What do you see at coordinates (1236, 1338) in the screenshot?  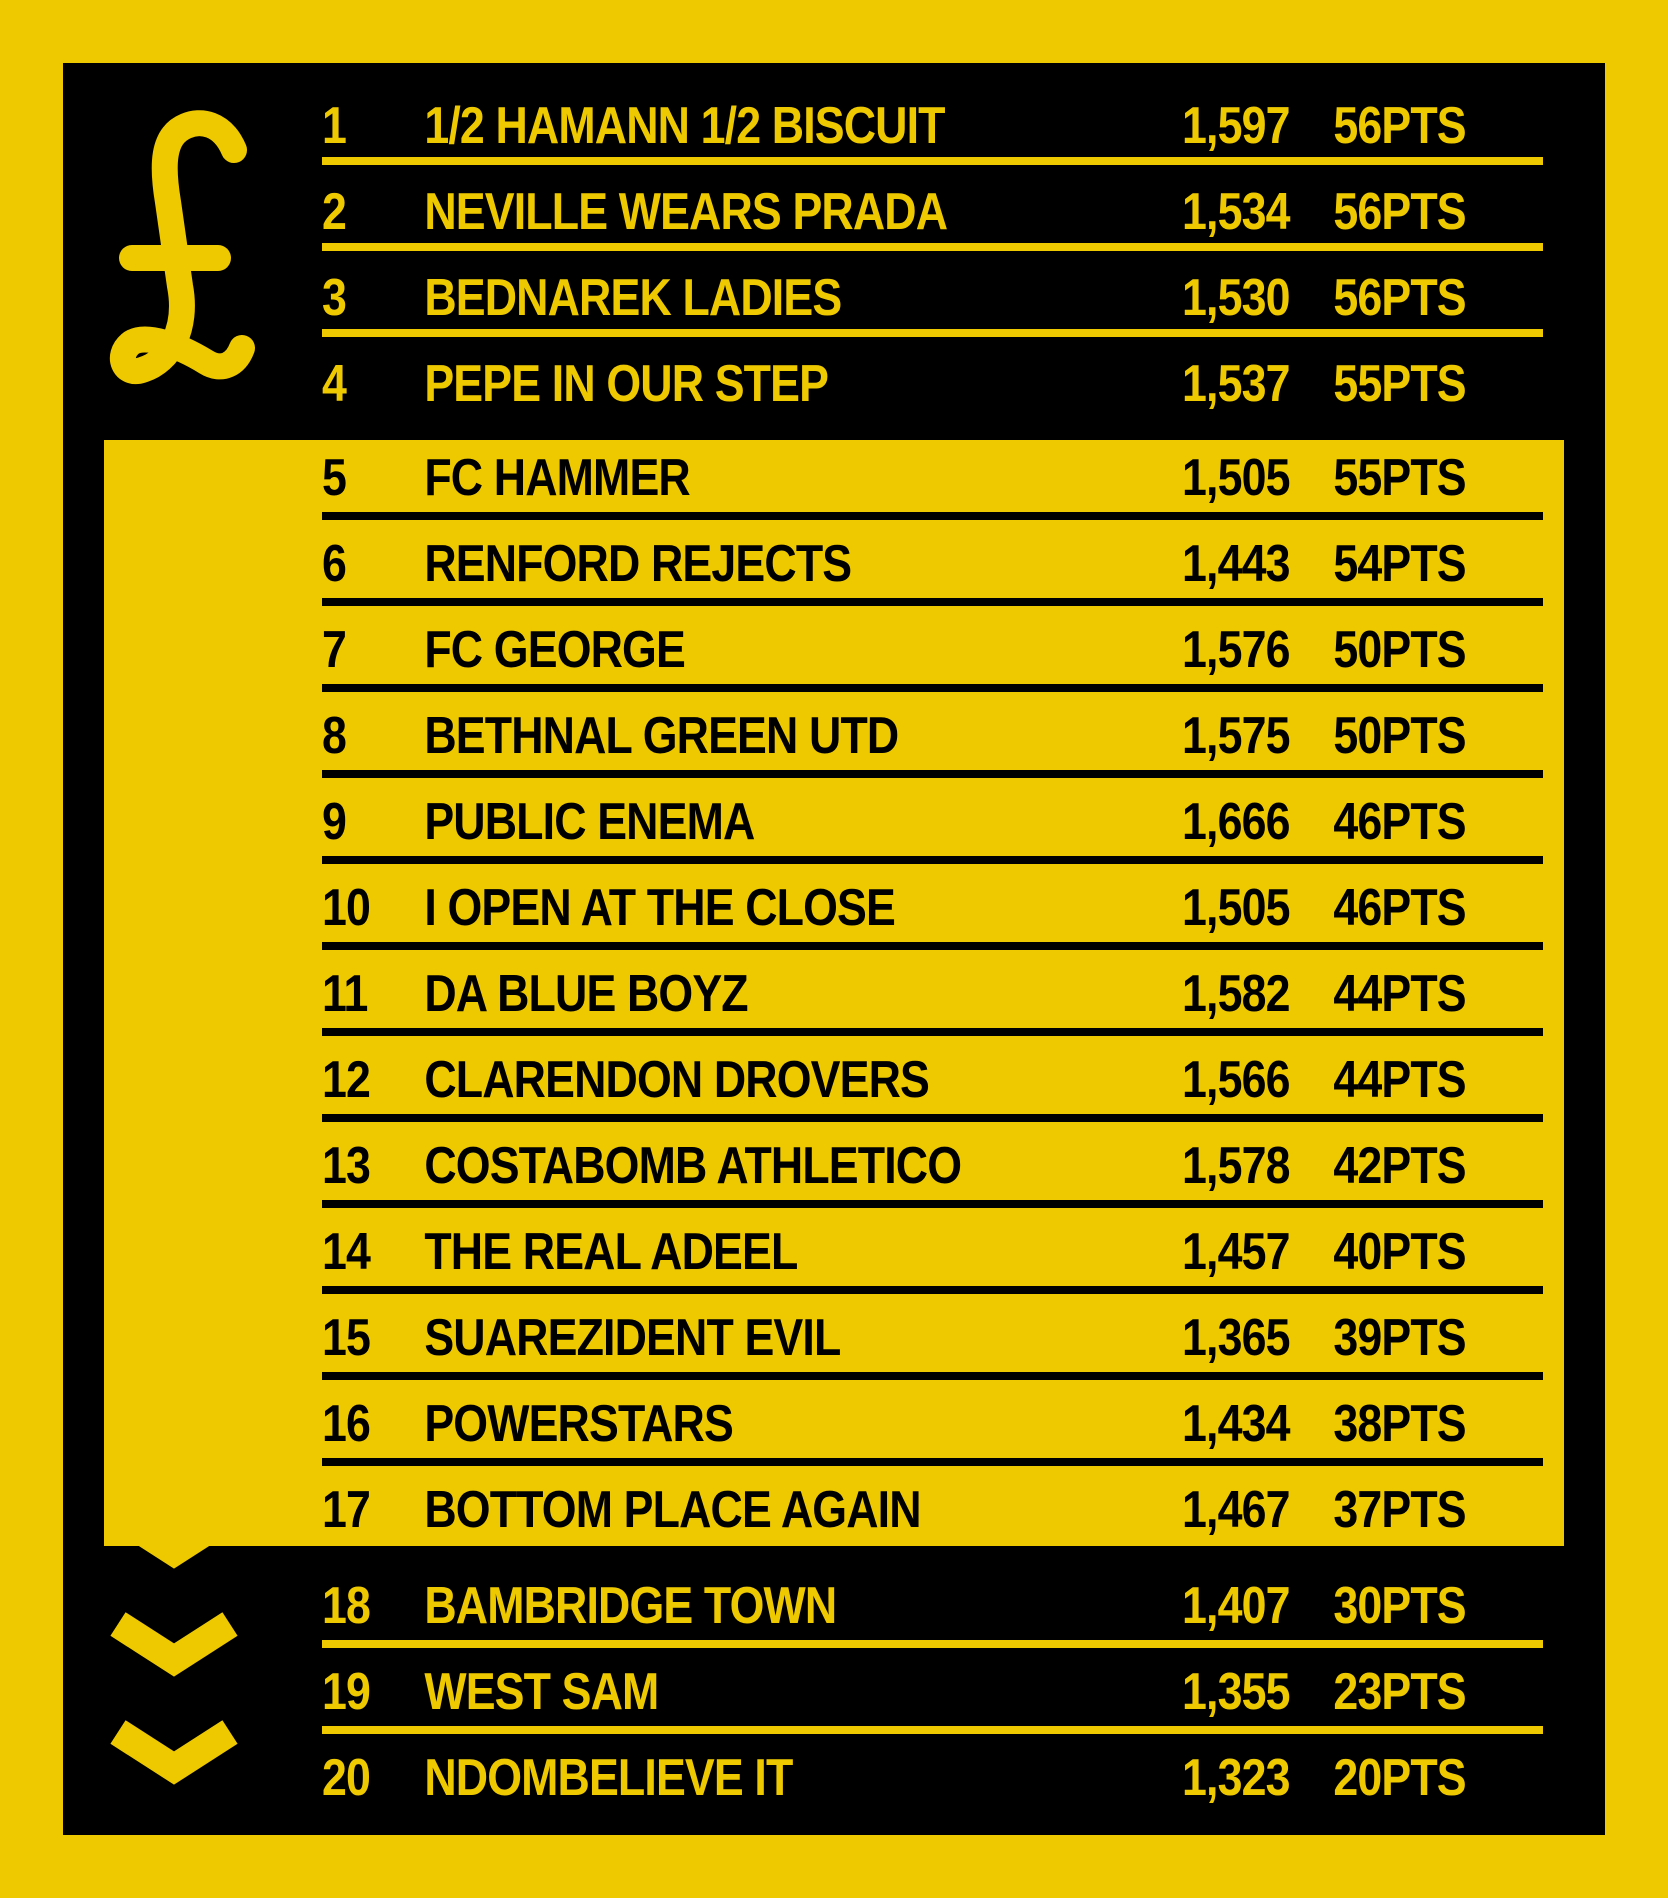 I see `score-cell: 1,365` at bounding box center [1236, 1338].